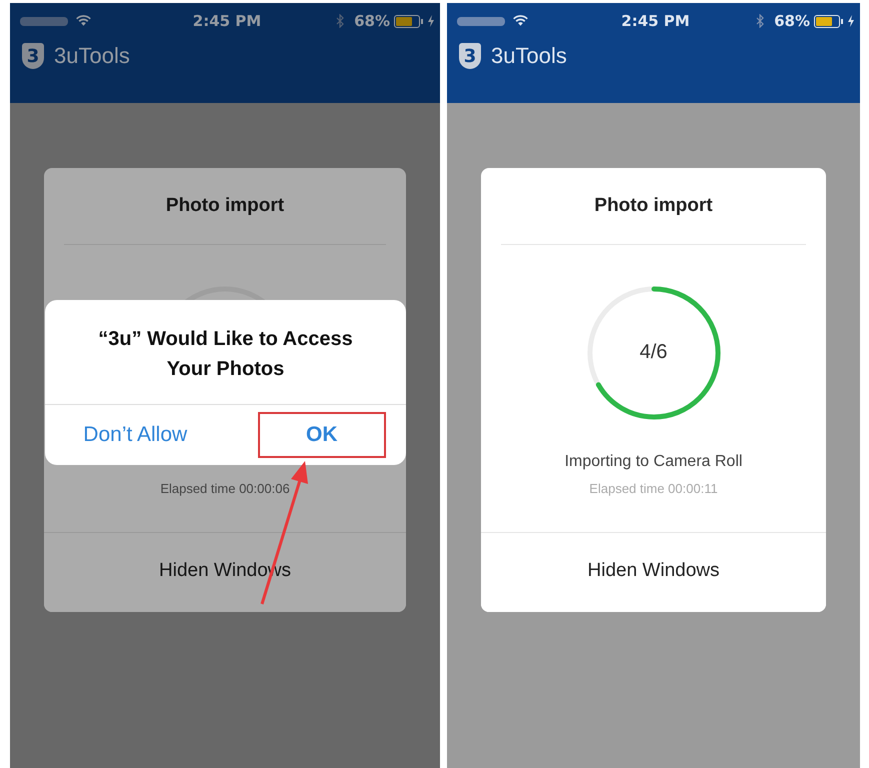 The width and height of the screenshot is (869, 768). I want to click on hide-windows-button: Hiden Windows, so click(653, 572).